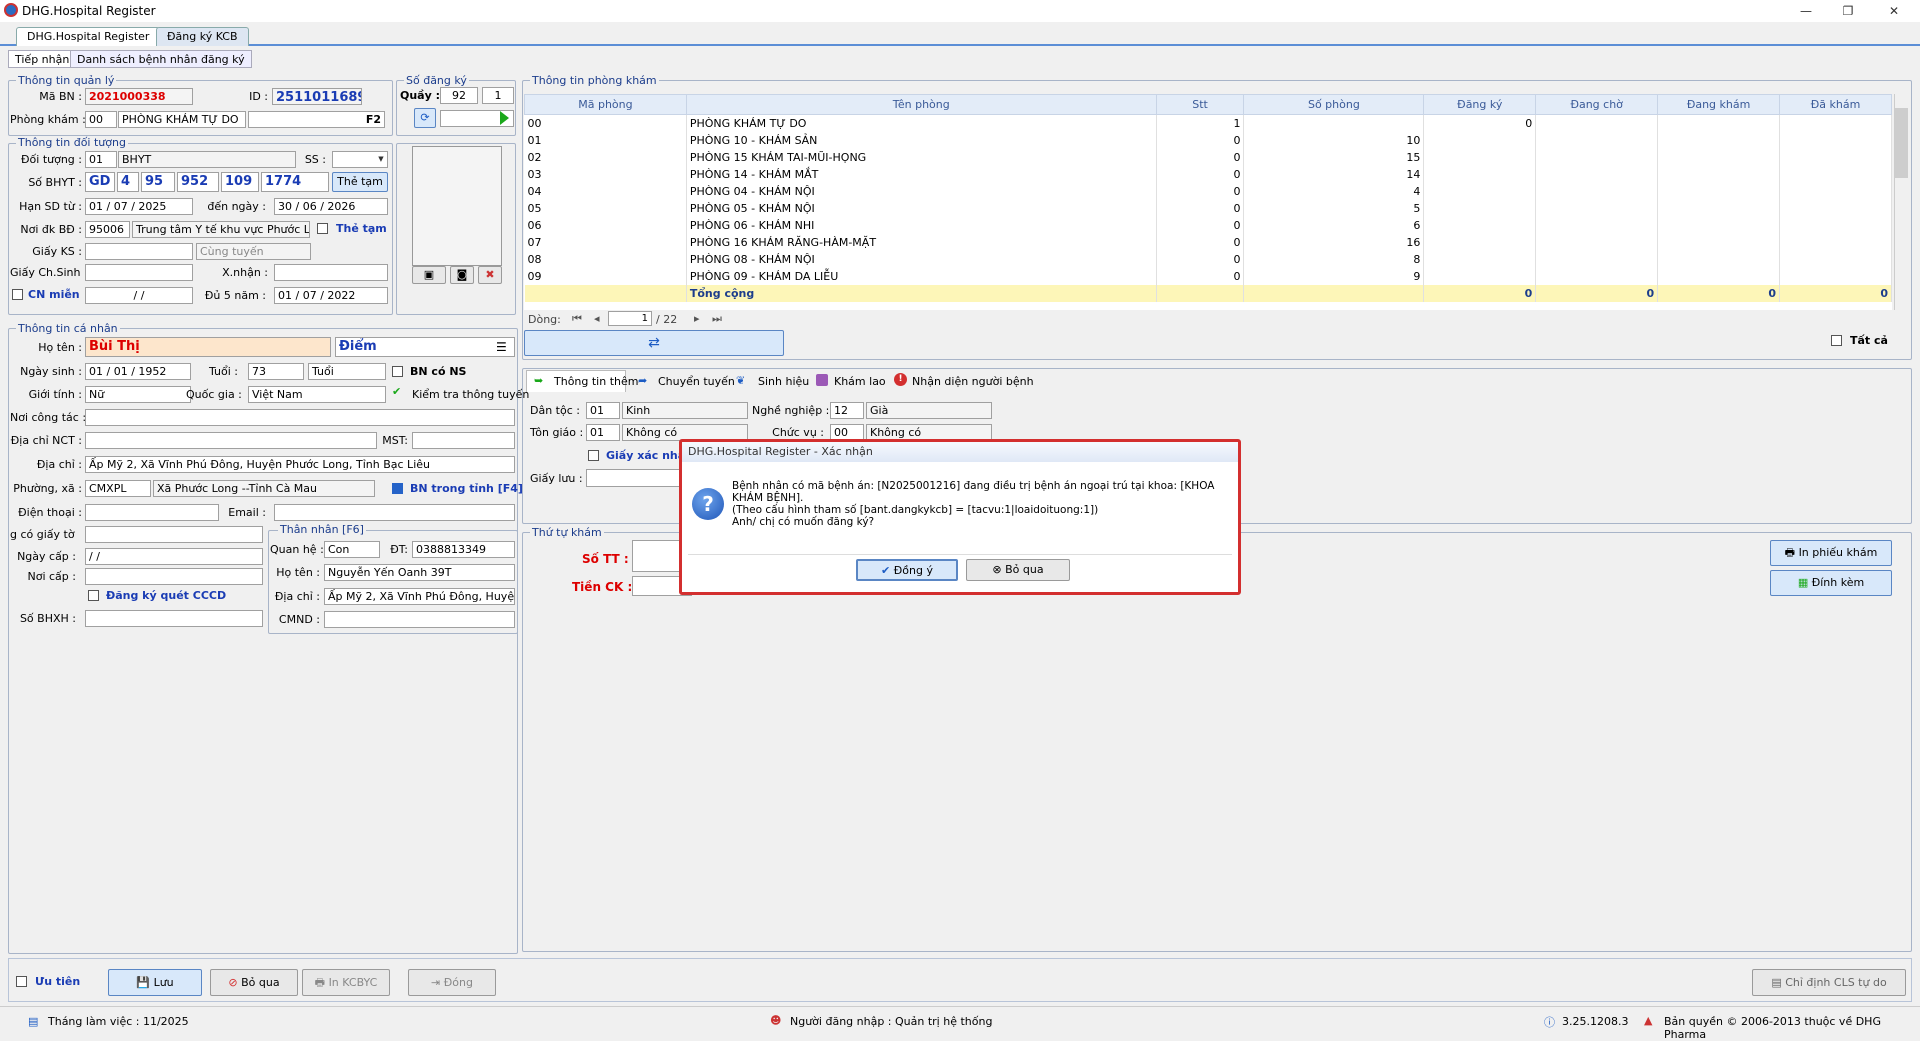 This screenshot has width=1920, height=1041. What do you see at coordinates (198, 182) in the screenshot?
I see `bhyt-part-4: 952` at bounding box center [198, 182].